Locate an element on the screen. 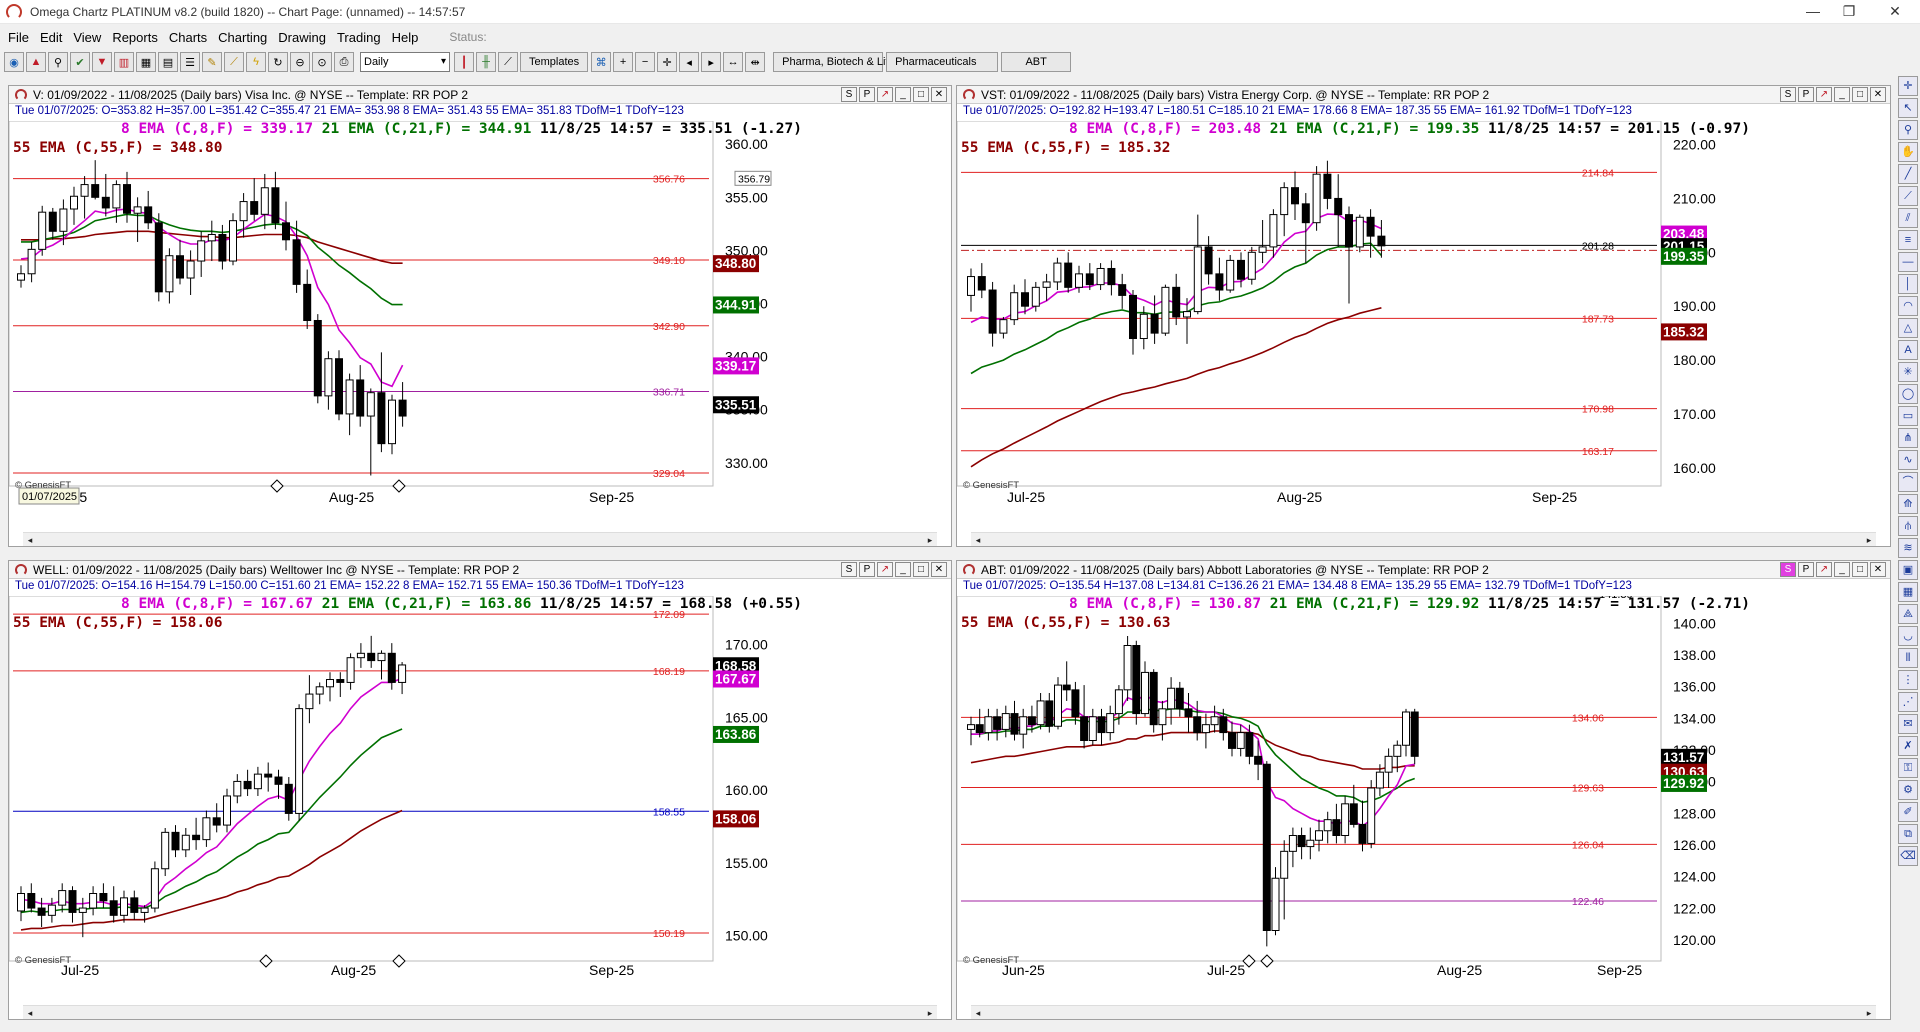 The image size is (1920, 1032). tab-pharmaceuticals: Pharmaceuticals is located at coordinates (942, 62).